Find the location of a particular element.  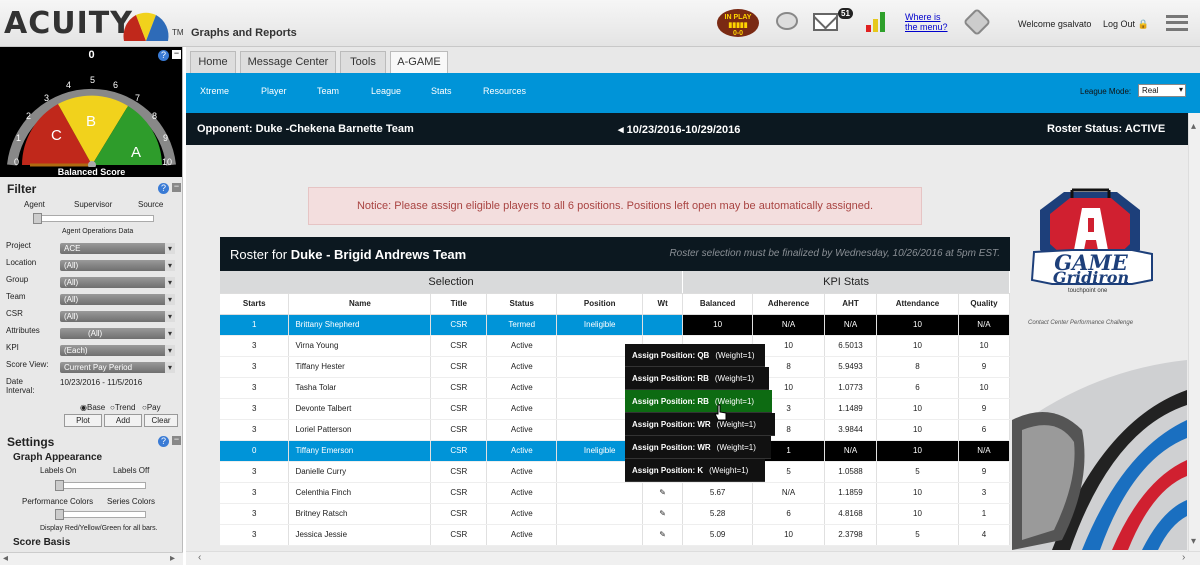

assign-position-wr-2: Assign Position: WR (Weight=1) is located at coordinates (698, 447).